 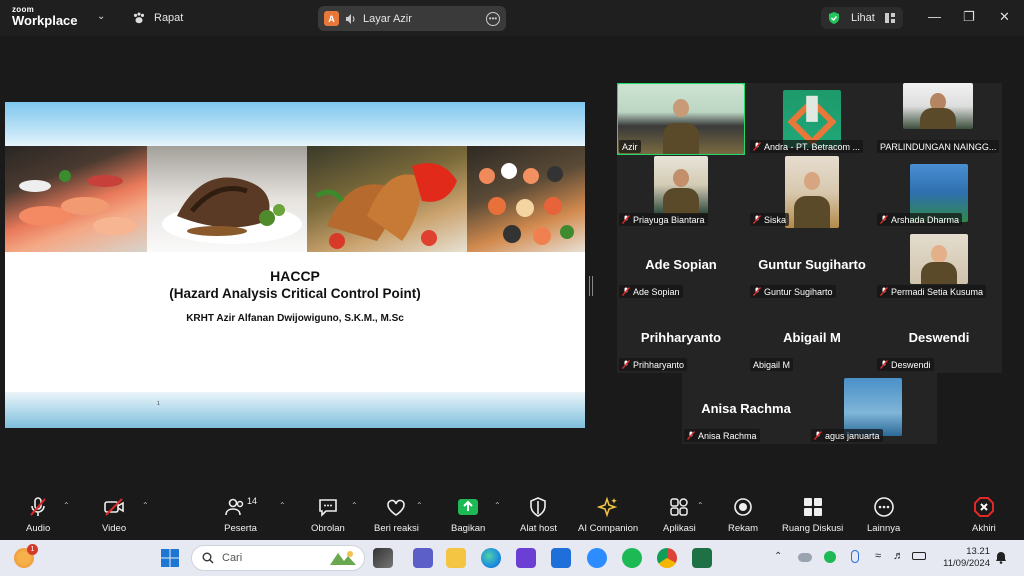 I want to click on participant-name-label: Permadi Setia Kusuma, so click(x=932, y=291).